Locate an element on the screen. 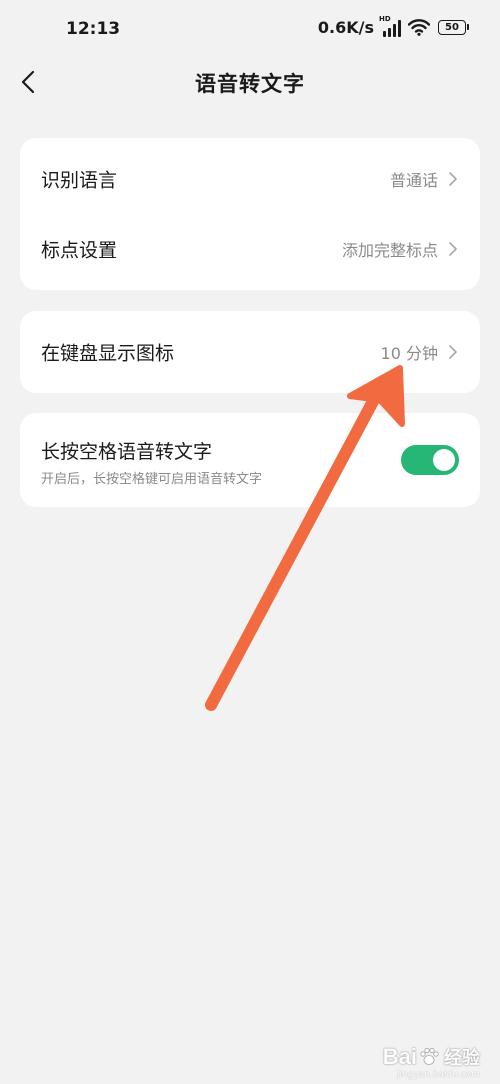  setting-value: 普通话 is located at coordinates (413, 180).